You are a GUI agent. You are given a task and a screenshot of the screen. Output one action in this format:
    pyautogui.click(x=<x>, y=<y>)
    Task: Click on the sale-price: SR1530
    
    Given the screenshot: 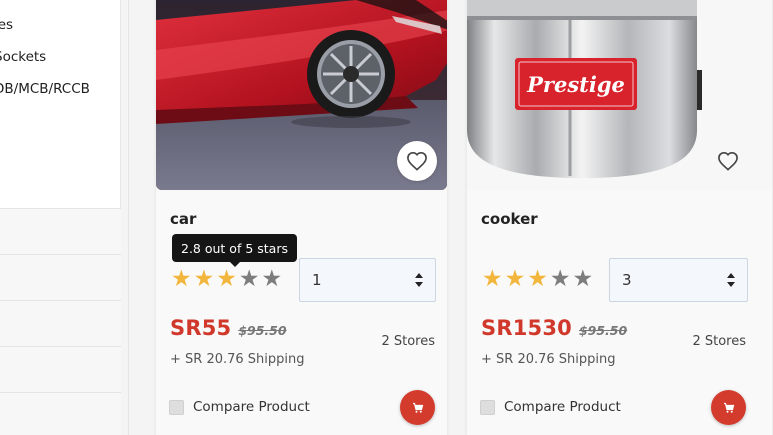 What is the action you would take?
    pyautogui.click(x=526, y=328)
    